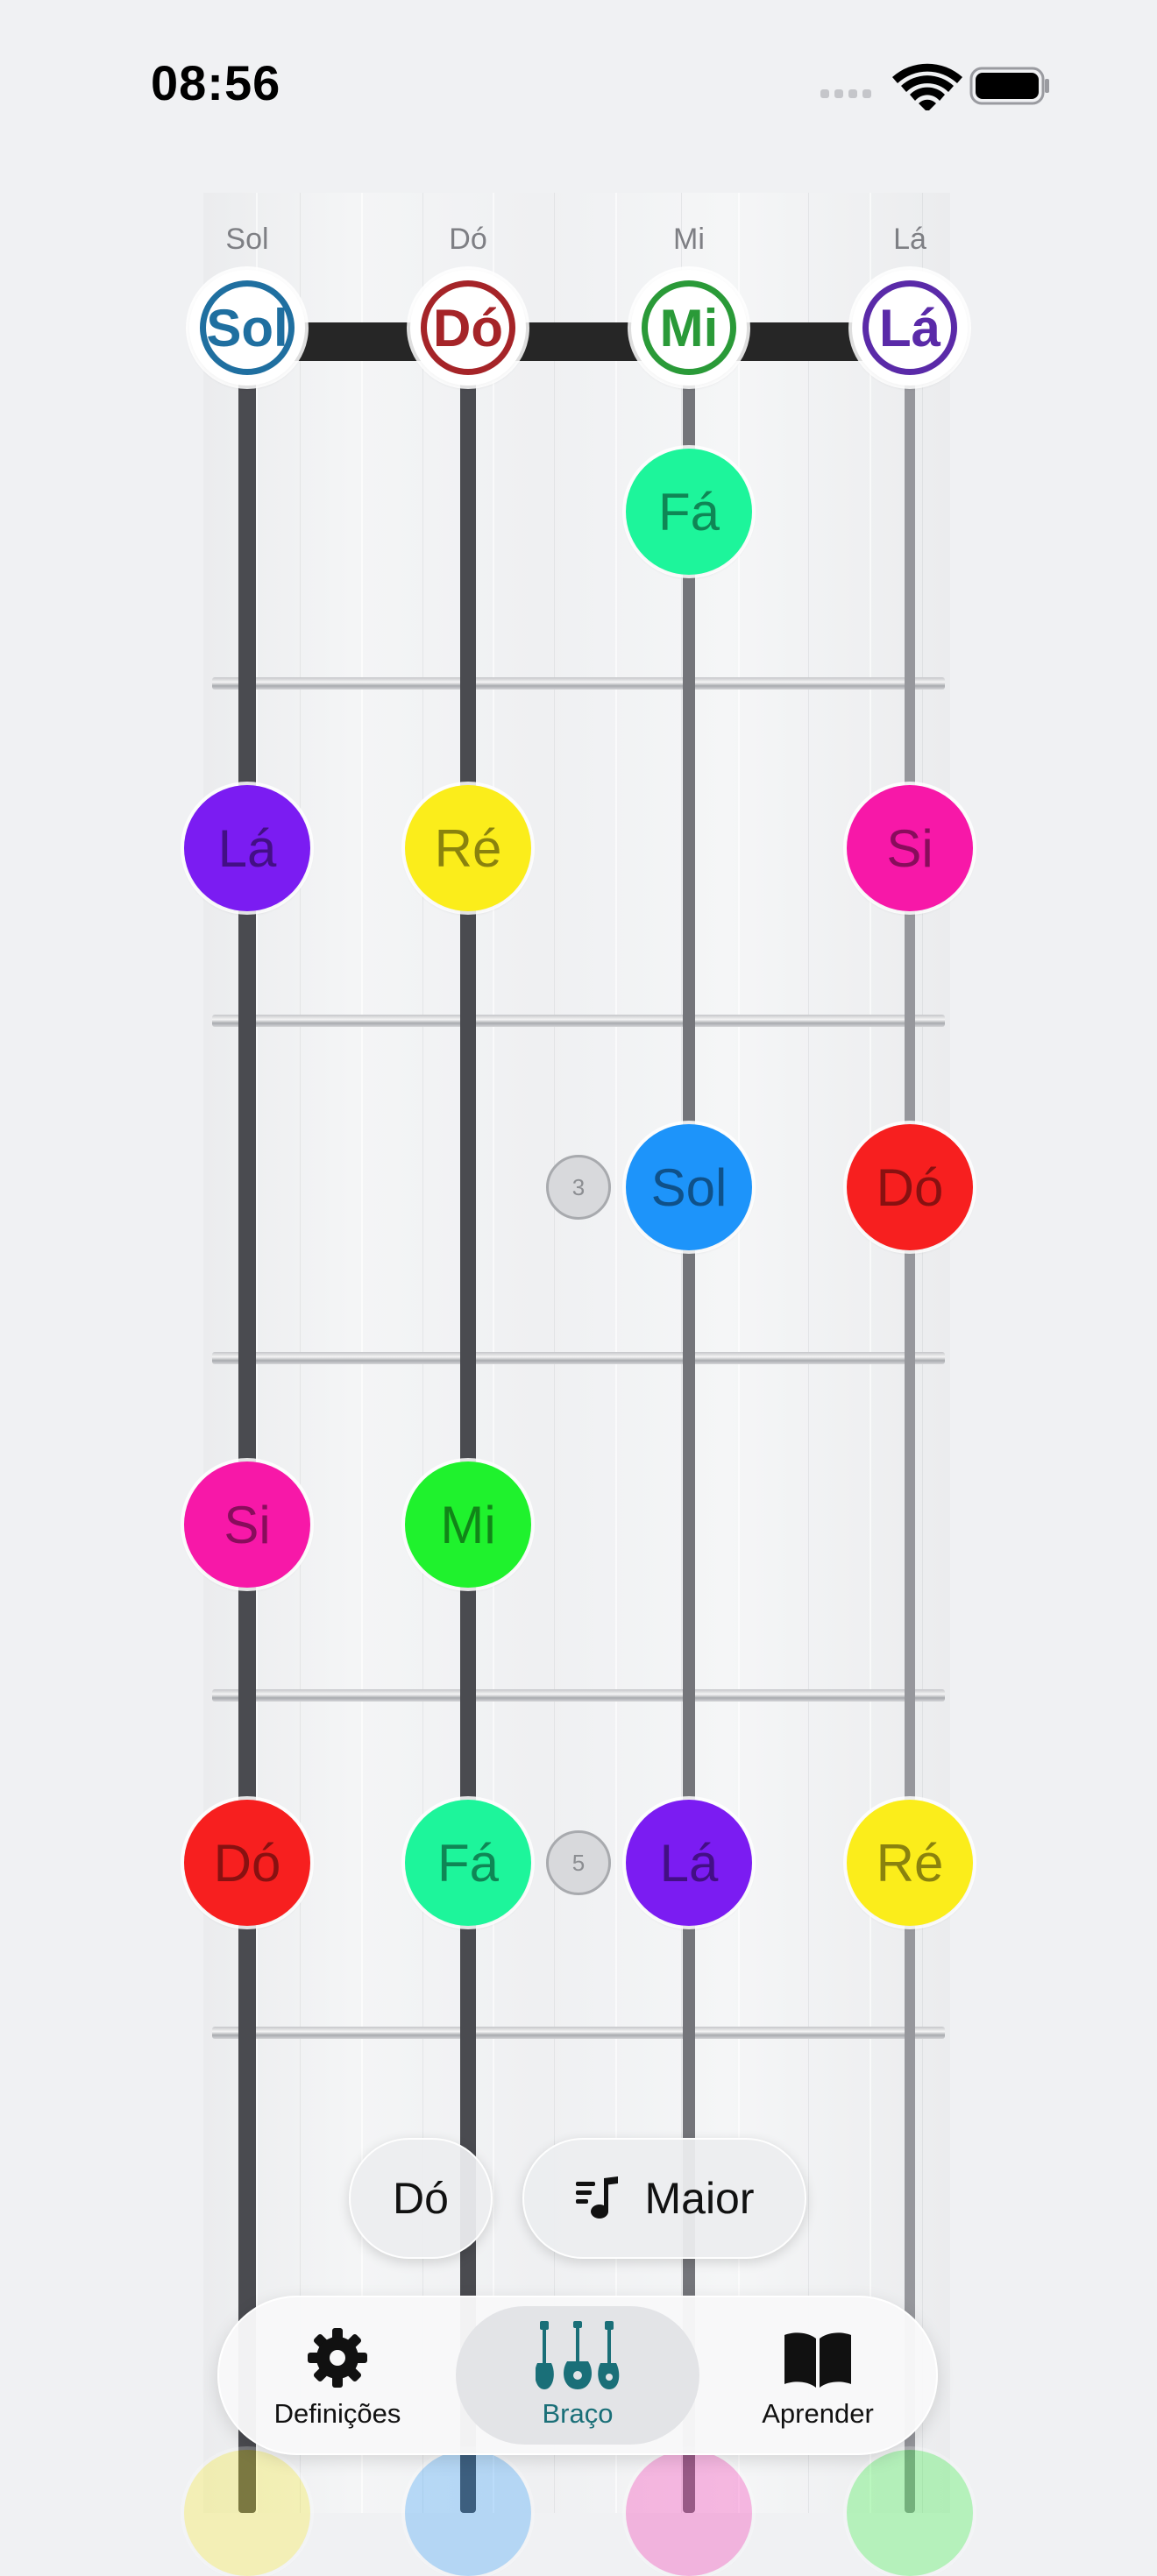 The image size is (1157, 2576). I want to click on music-note-list-icon, so click(597, 2198).